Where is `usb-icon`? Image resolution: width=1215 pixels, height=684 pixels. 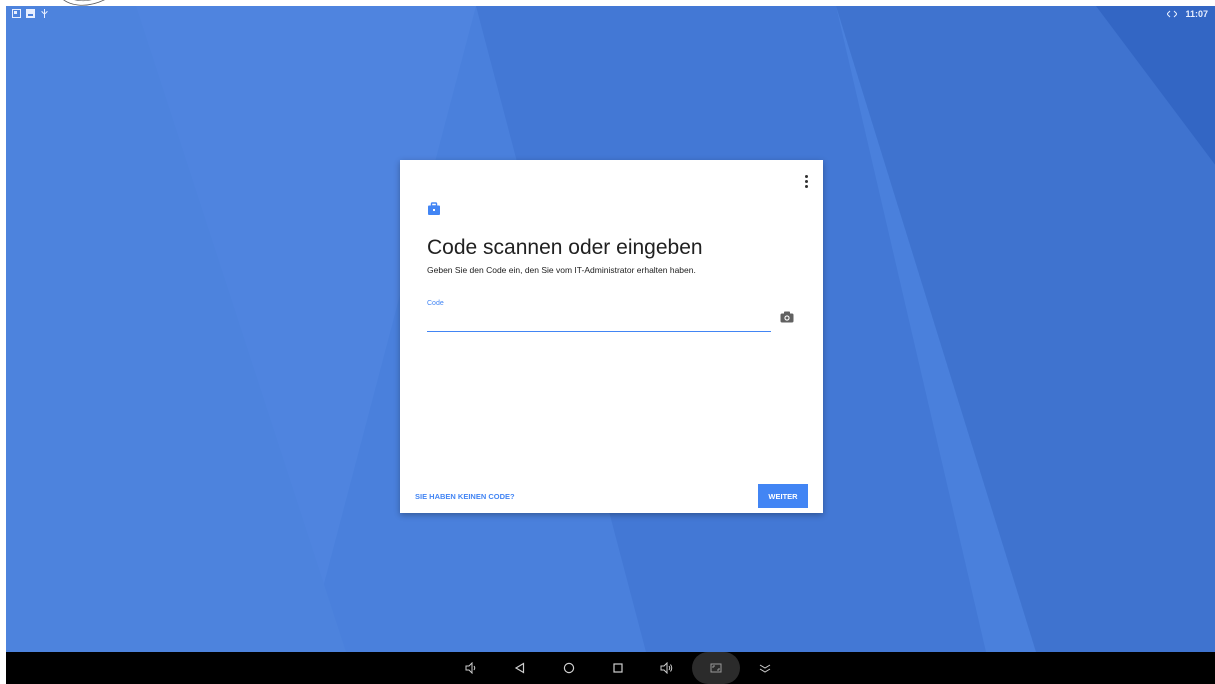
usb-icon is located at coordinates (44, 13).